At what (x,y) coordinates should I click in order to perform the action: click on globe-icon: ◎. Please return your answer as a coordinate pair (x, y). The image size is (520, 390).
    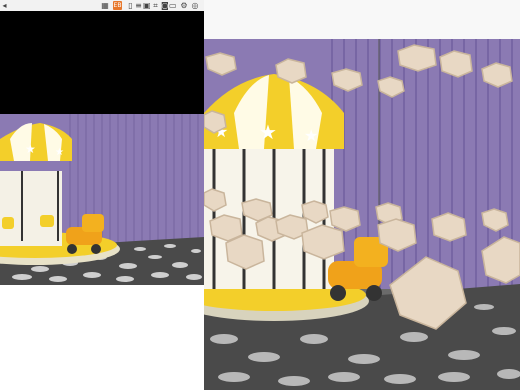
    Looking at the image, I should click on (195, 5).